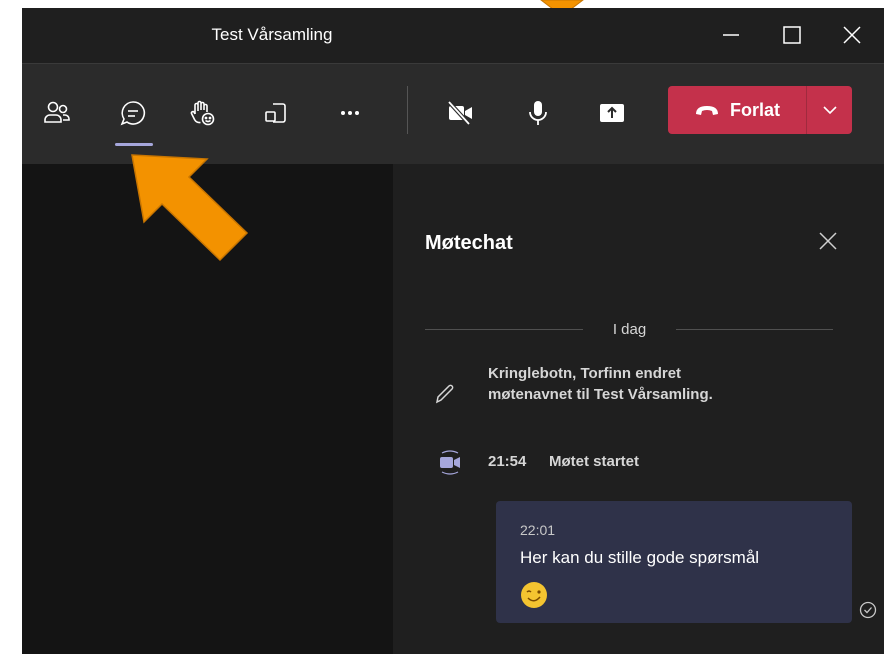  I want to click on chat-active-indicator, so click(134, 144).